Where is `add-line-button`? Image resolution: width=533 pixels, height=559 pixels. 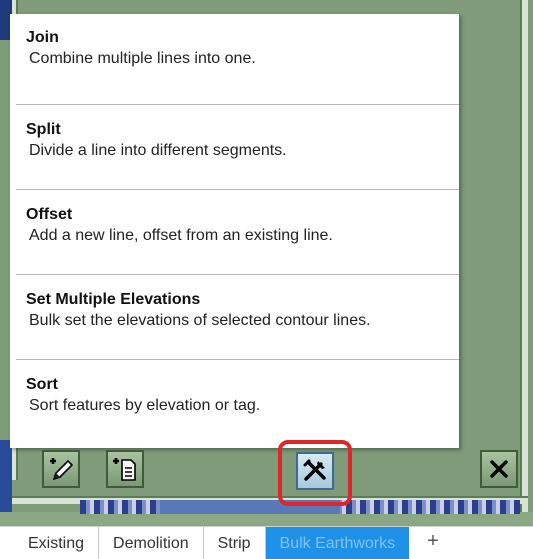 add-line-button is located at coordinates (61, 469).